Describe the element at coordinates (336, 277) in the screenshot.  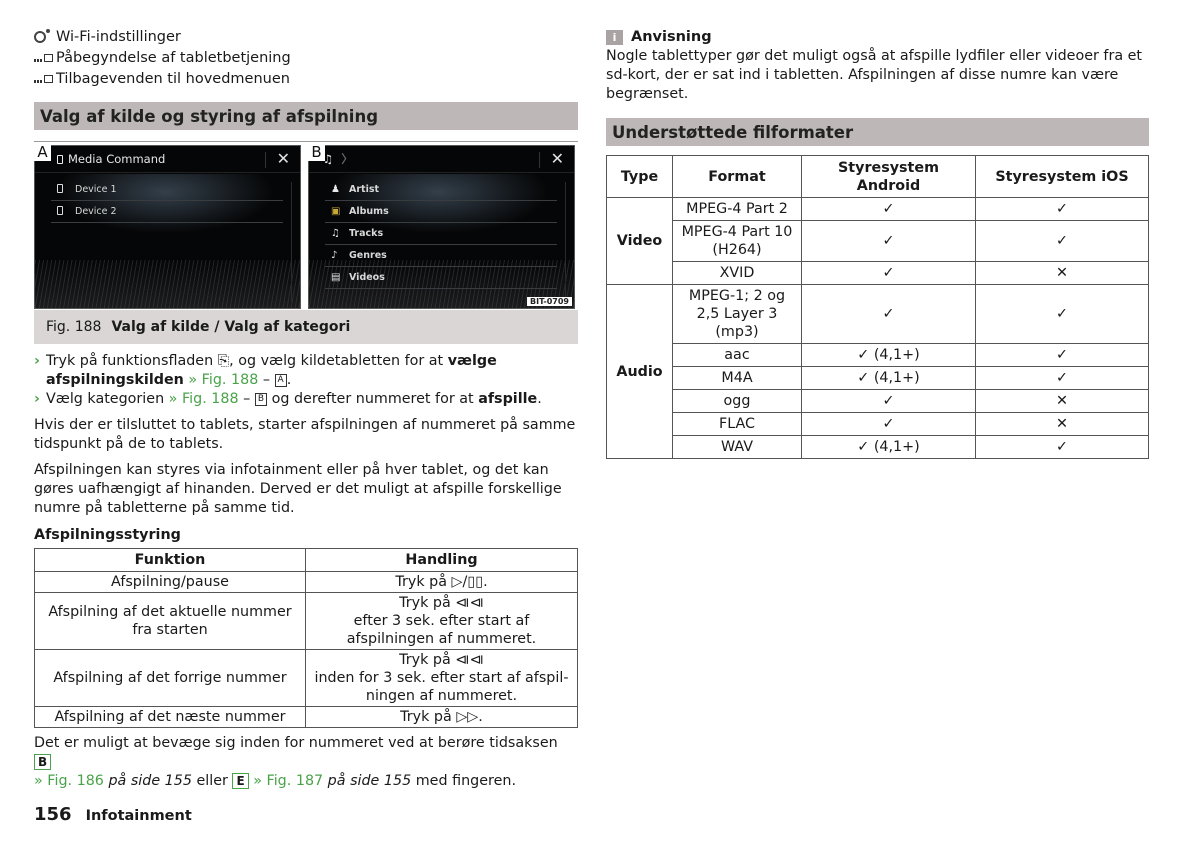
I see `video-clapper-icon: ▤` at that location.